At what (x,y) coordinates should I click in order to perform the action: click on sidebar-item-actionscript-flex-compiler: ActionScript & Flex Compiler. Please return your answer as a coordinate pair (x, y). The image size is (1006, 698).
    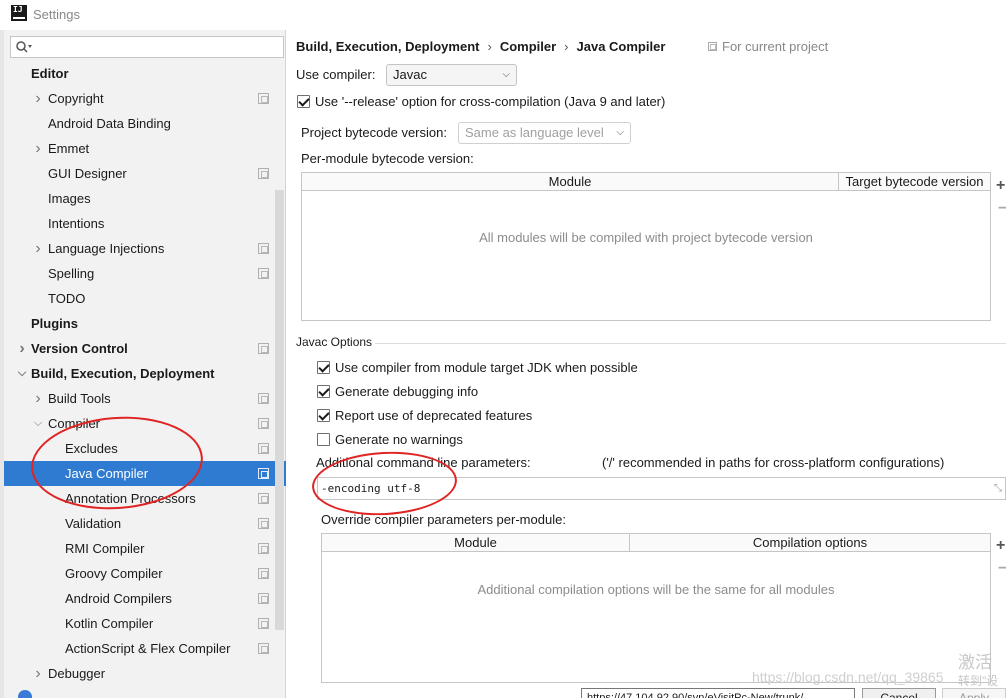
    Looking at the image, I should click on (145, 648).